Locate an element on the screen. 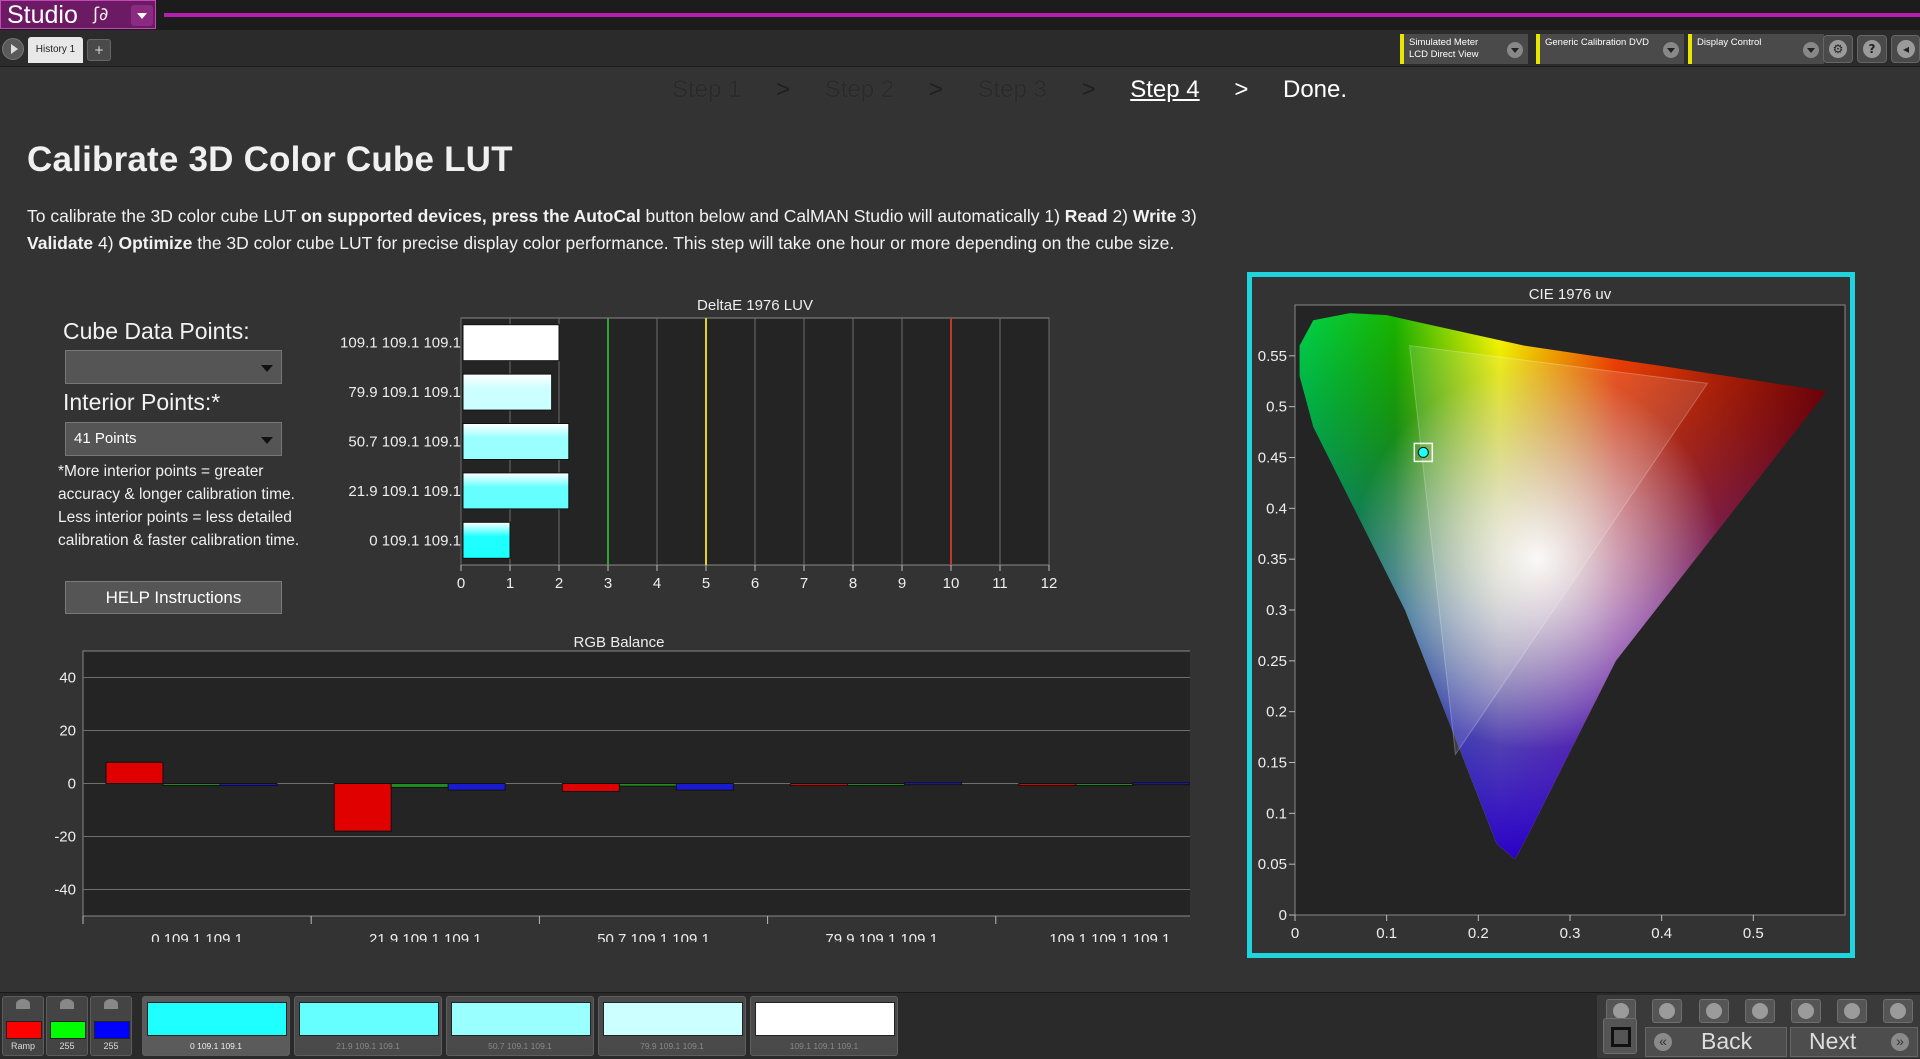 The width and height of the screenshot is (1920, 1059). extra-button is located at coordinates (1898, 1011).